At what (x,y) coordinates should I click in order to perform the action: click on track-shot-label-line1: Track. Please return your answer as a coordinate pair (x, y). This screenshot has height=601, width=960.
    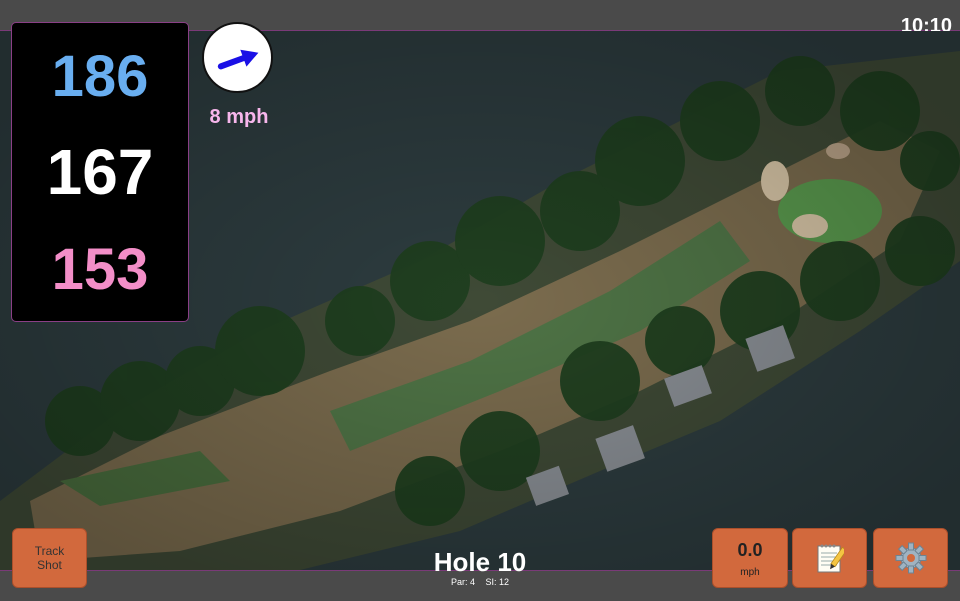
    Looking at the image, I should click on (49, 551).